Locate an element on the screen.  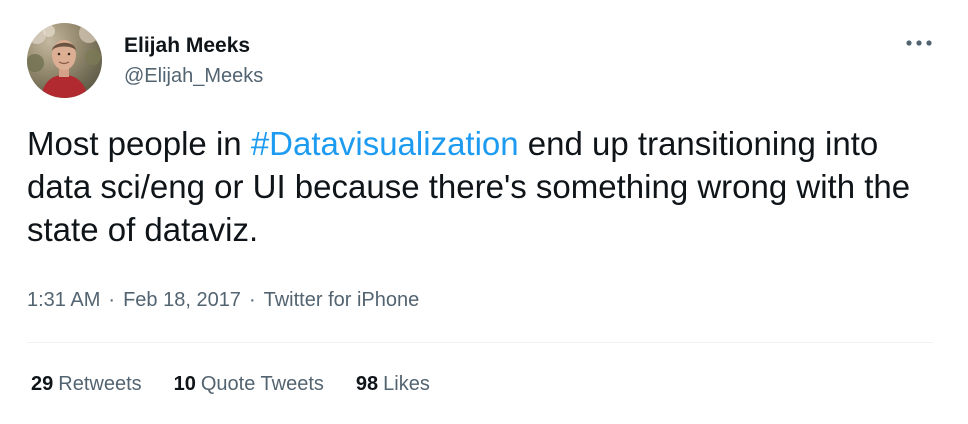
quote-tweets-label: Quote Tweets is located at coordinates (262, 384).